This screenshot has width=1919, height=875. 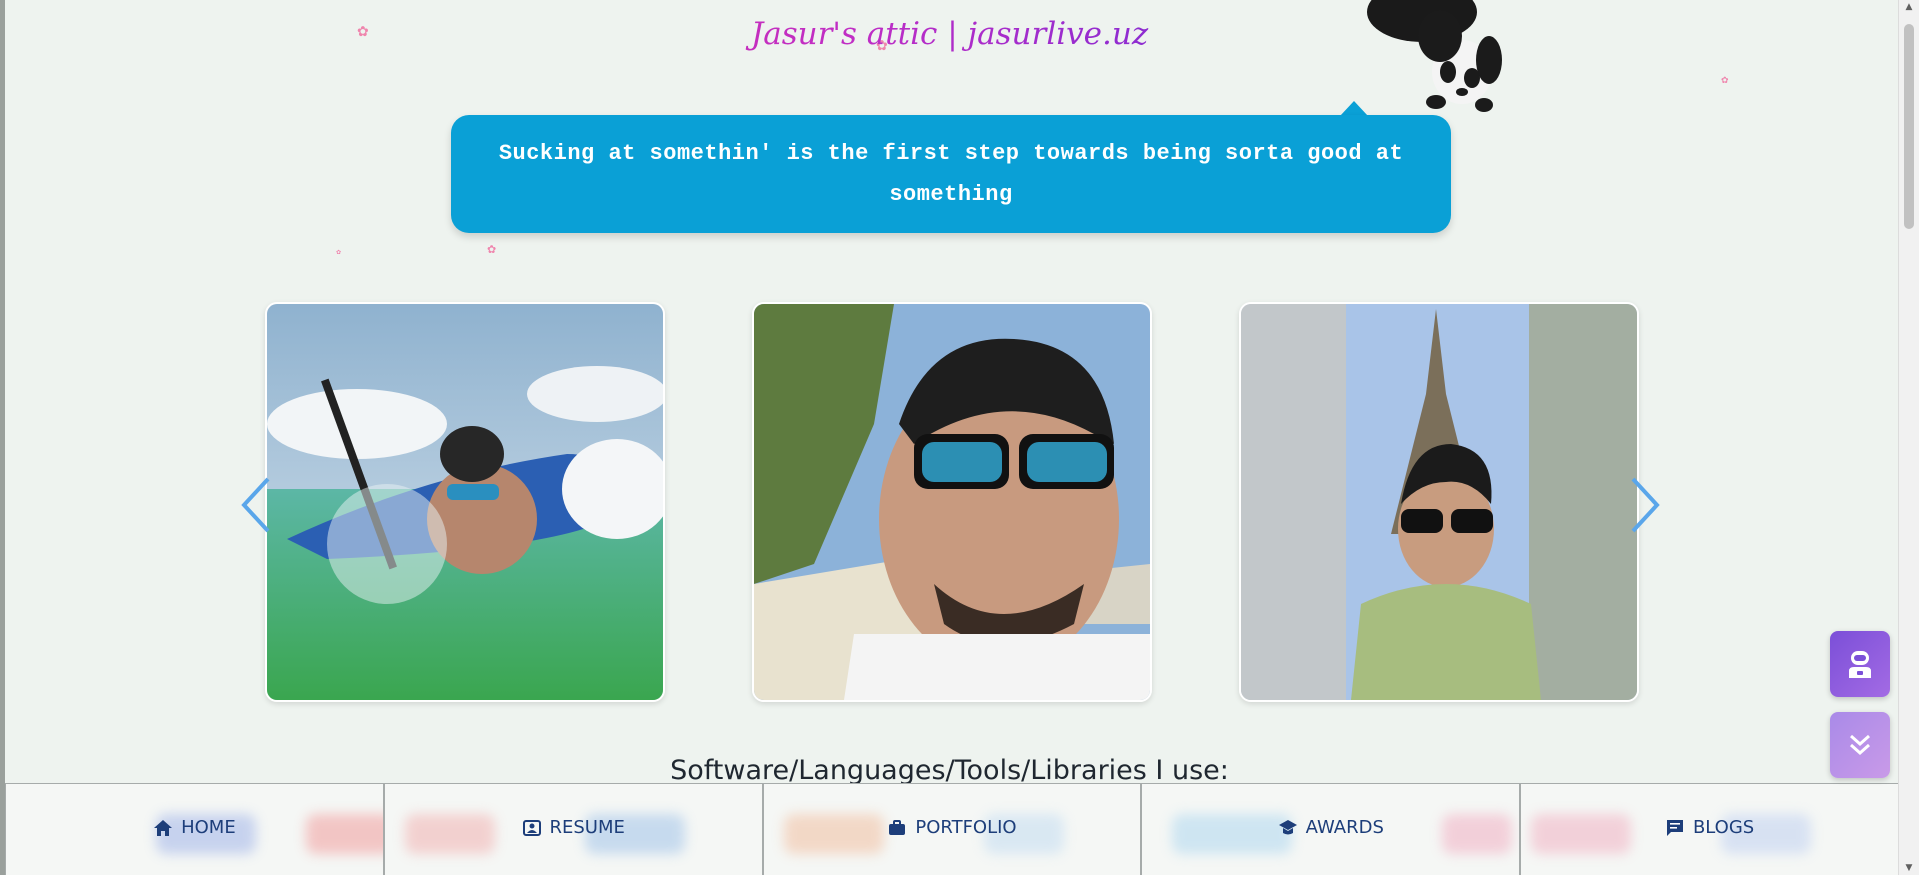 What do you see at coordinates (1908, 437) in the screenshot?
I see `page-scrollbar: ▲ ▼` at bounding box center [1908, 437].